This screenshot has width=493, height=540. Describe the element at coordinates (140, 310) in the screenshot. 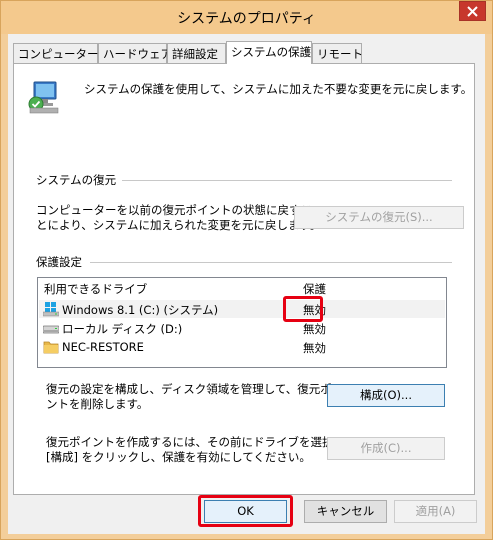

I see `drive-name: Windows 8.1 (C:) (システム)` at that location.